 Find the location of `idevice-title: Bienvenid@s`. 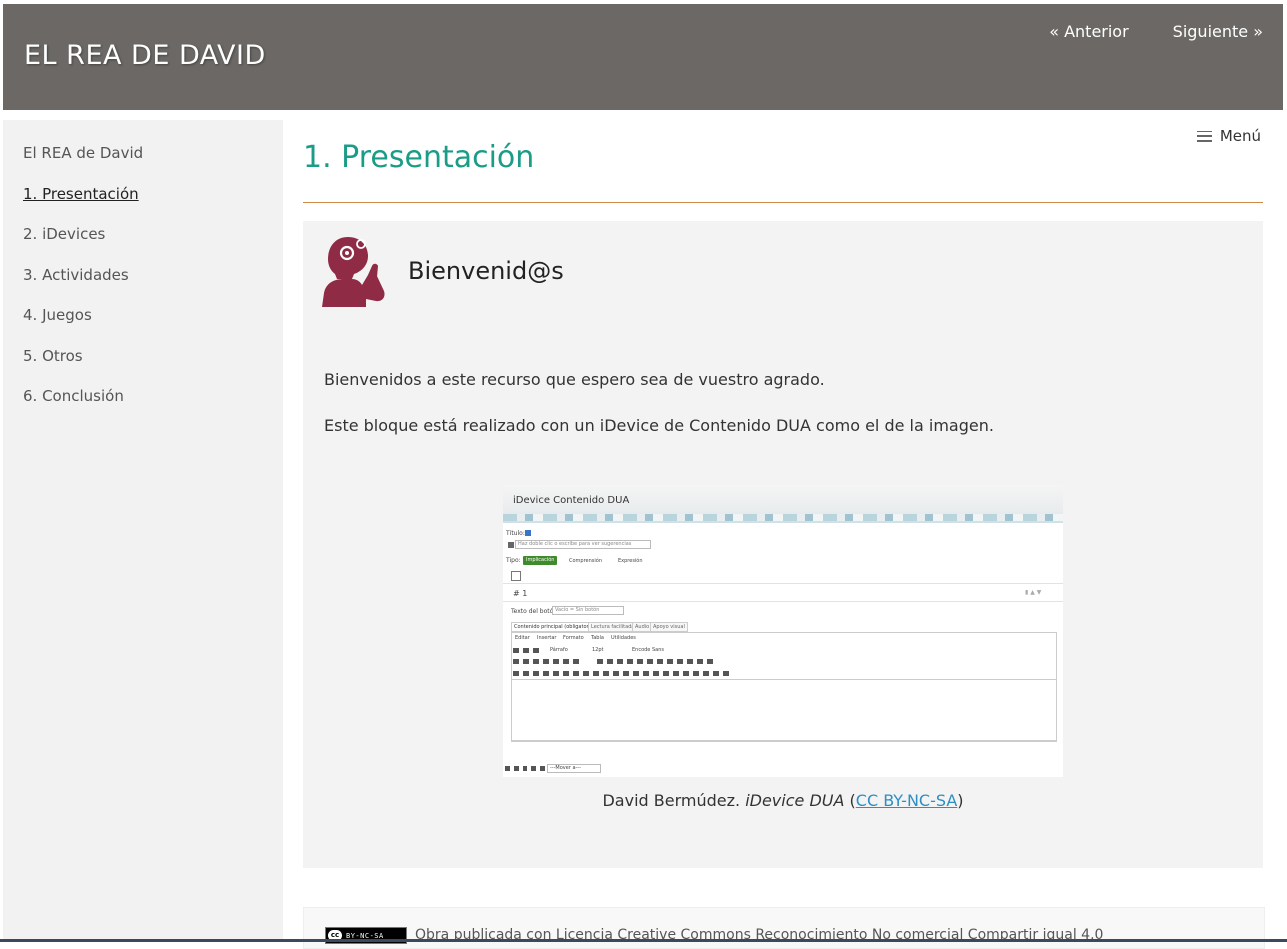

idevice-title: Bienvenid@s is located at coordinates (486, 271).